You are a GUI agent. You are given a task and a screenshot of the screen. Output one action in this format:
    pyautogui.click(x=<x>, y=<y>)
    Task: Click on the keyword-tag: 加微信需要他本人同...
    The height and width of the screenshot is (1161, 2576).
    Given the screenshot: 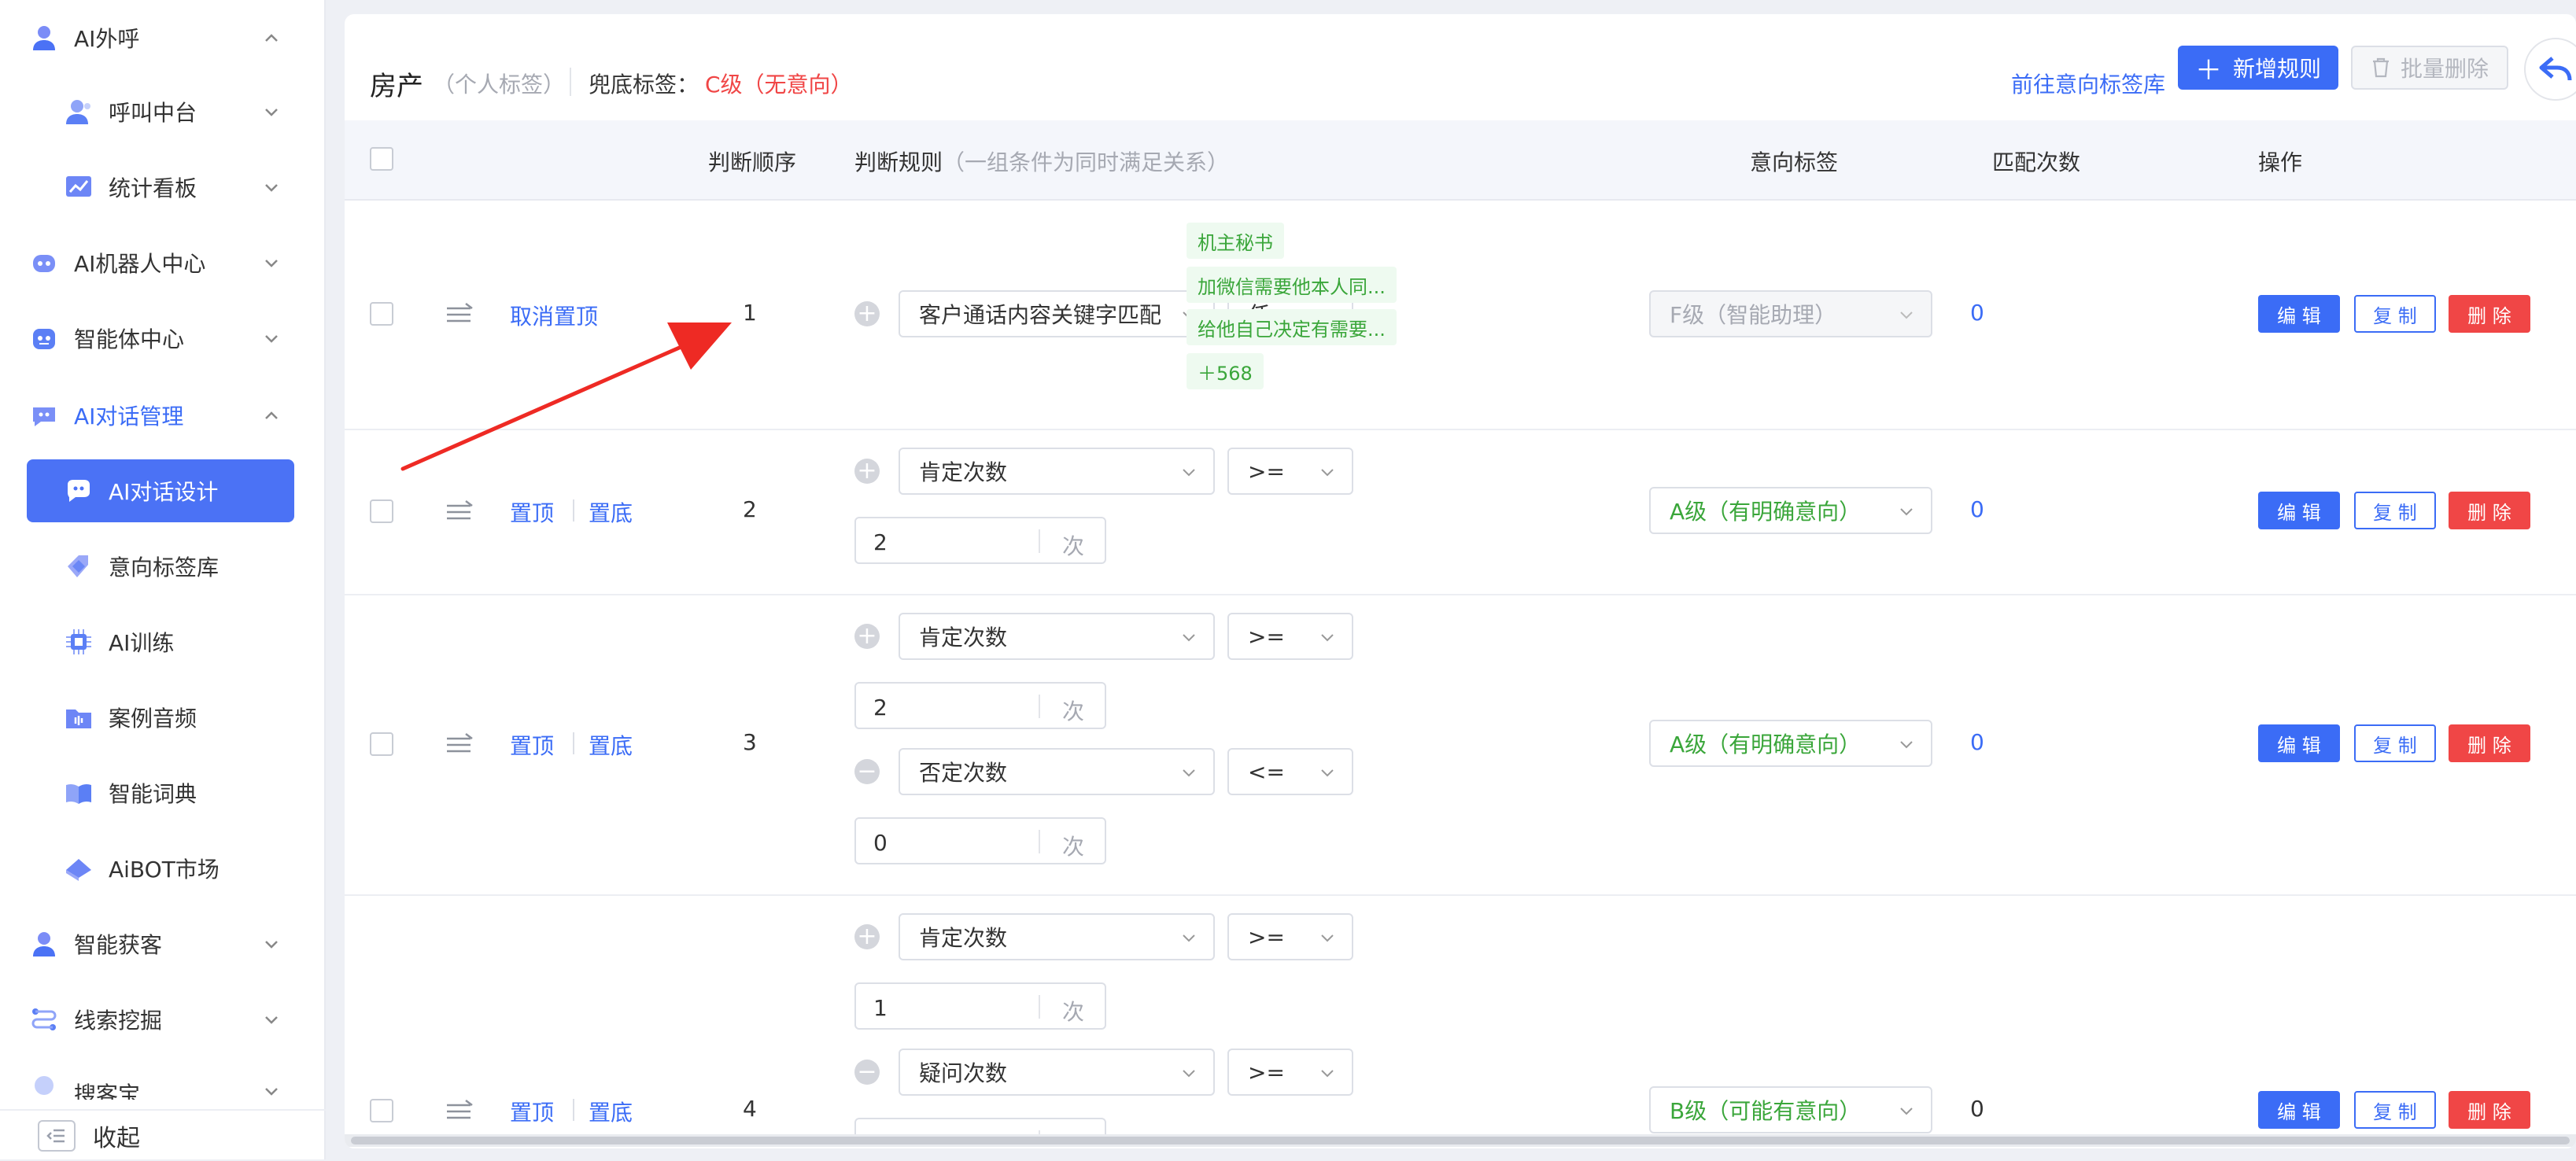 What is the action you would take?
    pyautogui.click(x=1292, y=285)
    